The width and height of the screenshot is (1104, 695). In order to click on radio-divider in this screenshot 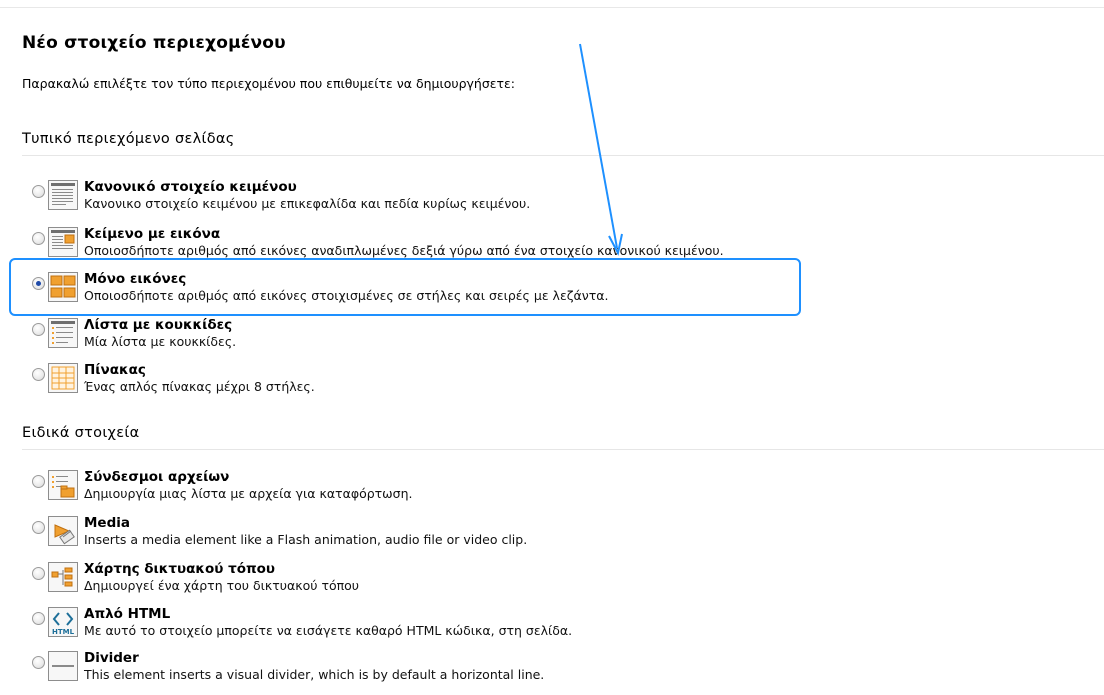, I will do `click(38, 662)`.